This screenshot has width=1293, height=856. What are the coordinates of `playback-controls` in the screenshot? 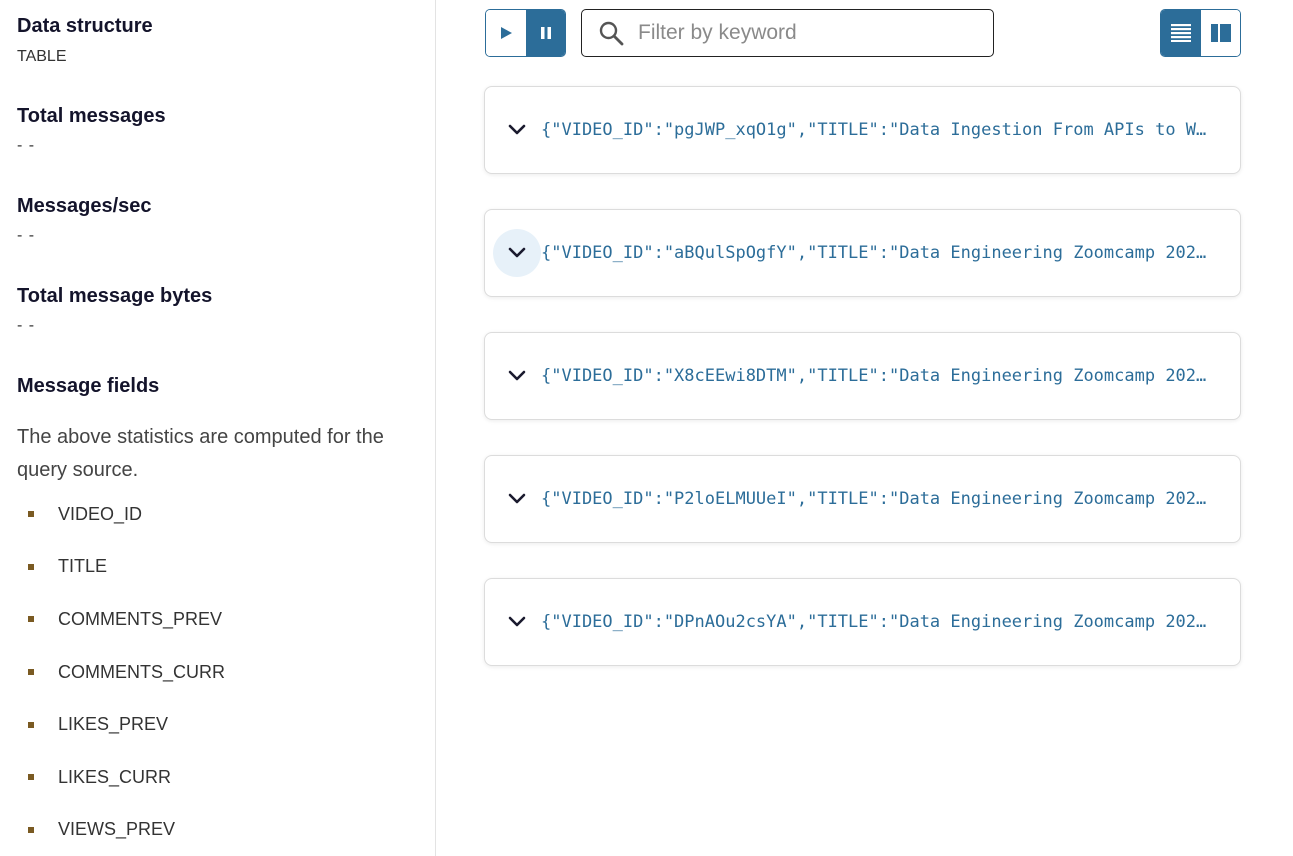 It's located at (525, 33).